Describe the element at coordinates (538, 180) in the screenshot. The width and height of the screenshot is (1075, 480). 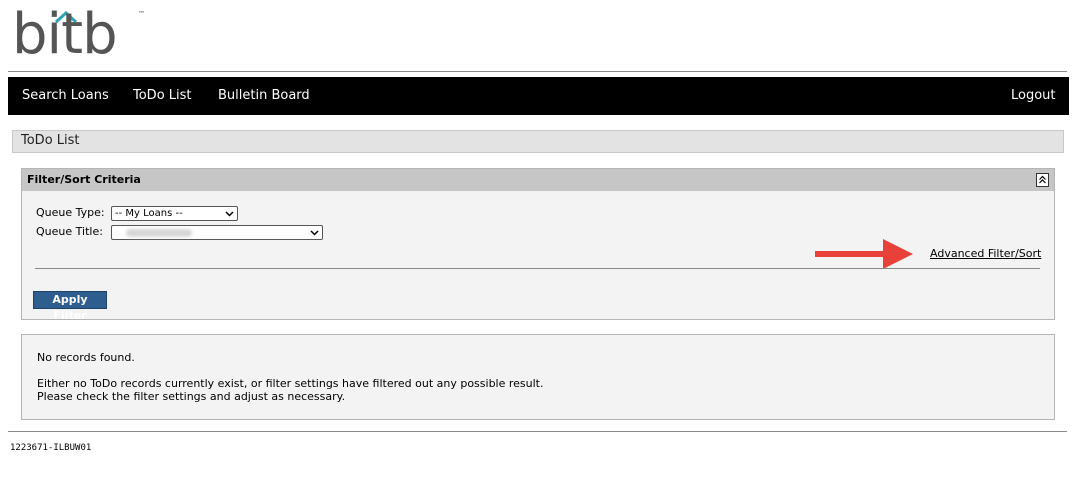
I see `filter-panel-header: Filter/Sort Criteria` at that location.